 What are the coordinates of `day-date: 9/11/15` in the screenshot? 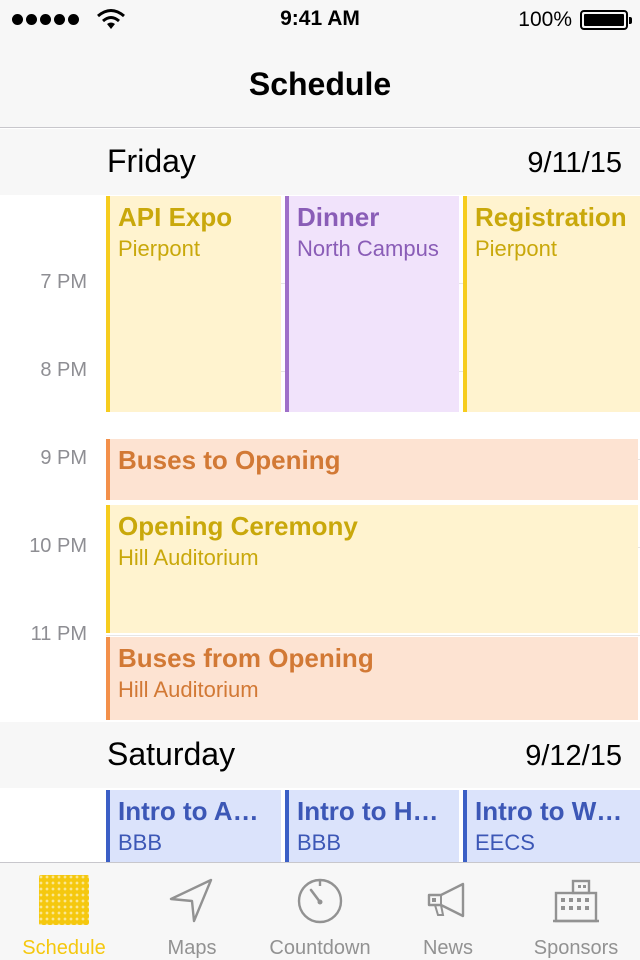 It's located at (574, 163).